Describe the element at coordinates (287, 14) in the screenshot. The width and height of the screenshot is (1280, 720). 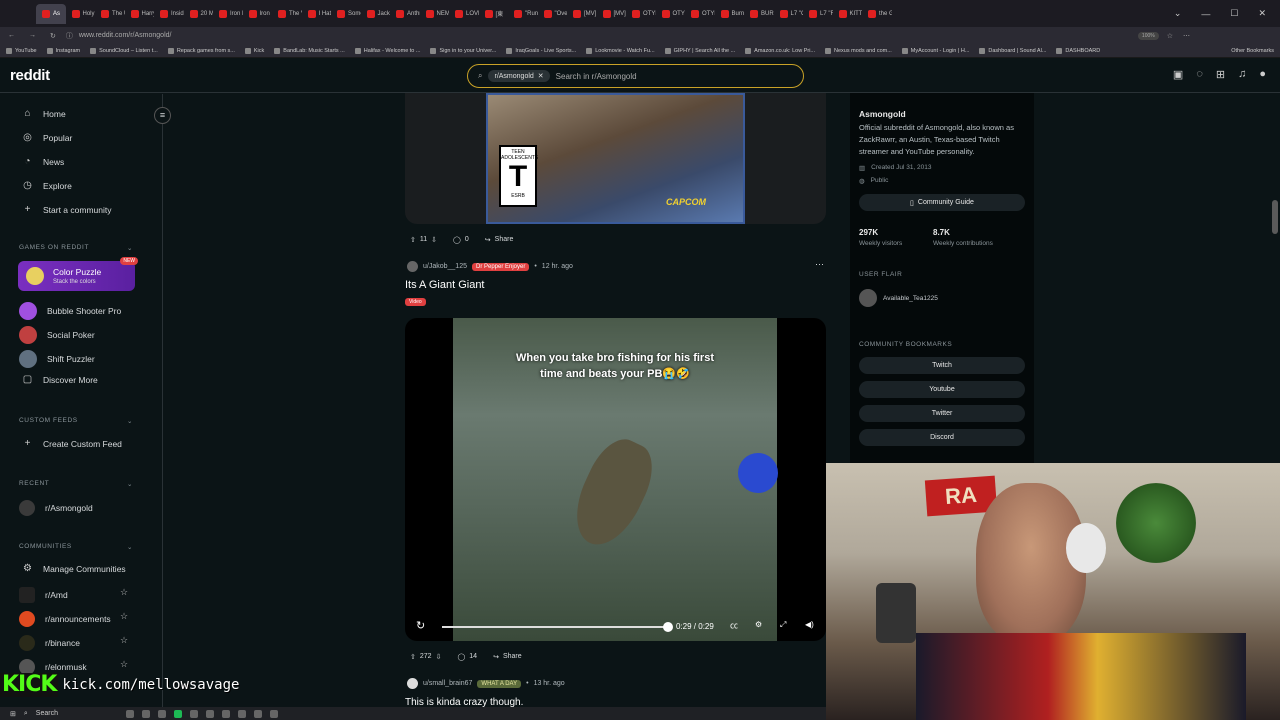
I see `browser-tab: The V` at that location.